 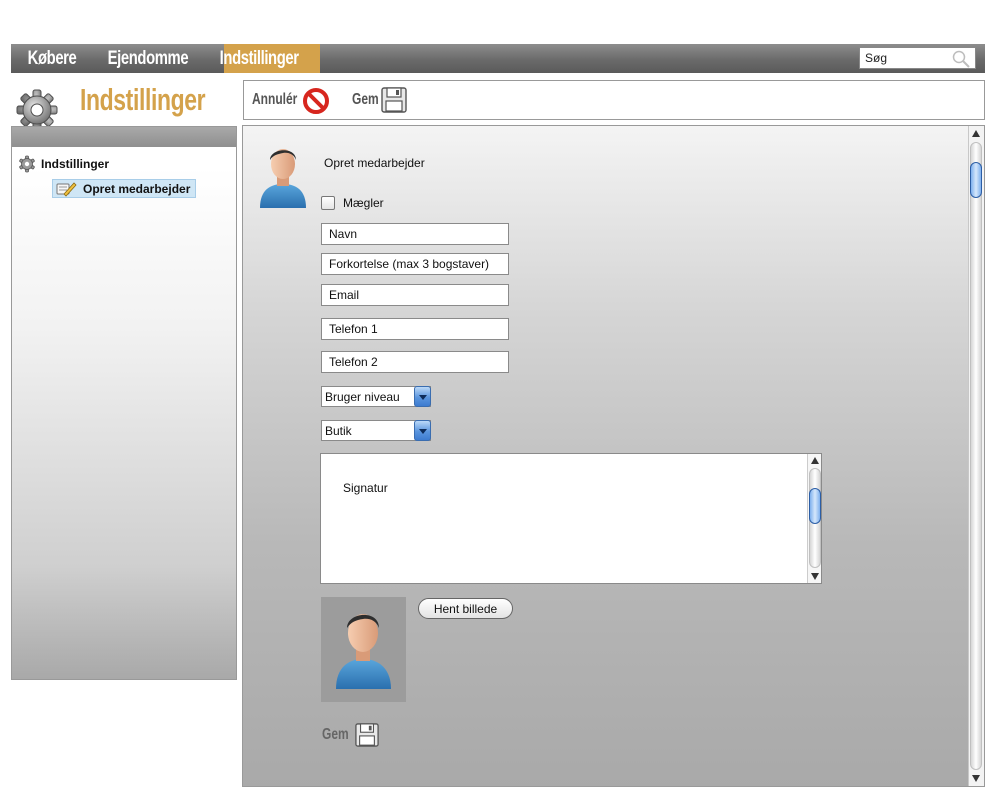 What do you see at coordinates (571, 518) in the screenshot?
I see `signature-textarea: Signatur` at bounding box center [571, 518].